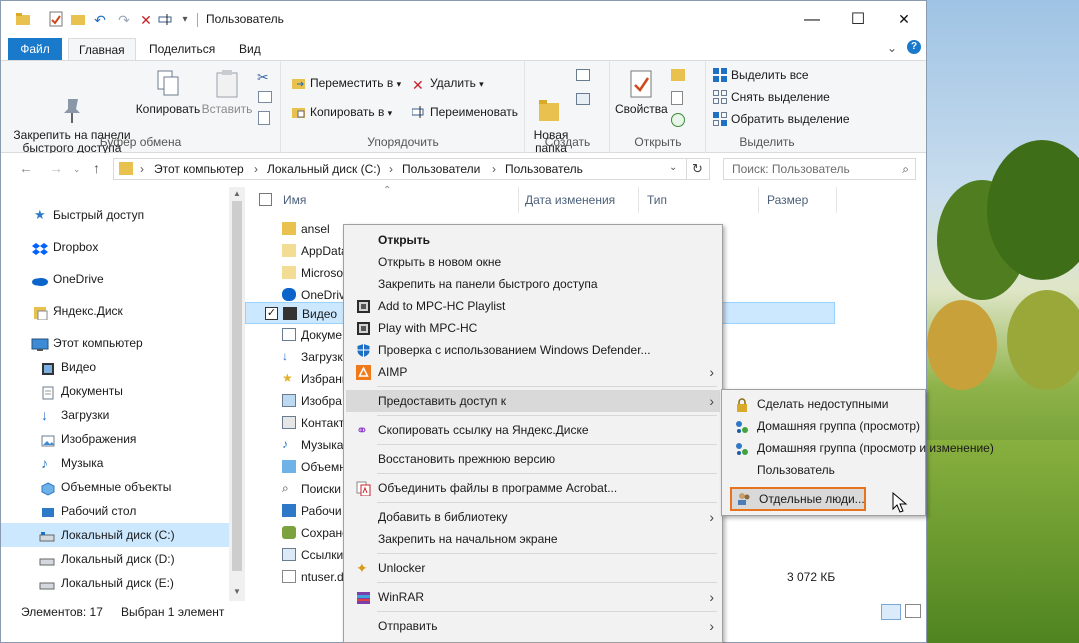 This screenshot has height=643, width=1079. What do you see at coordinates (657, 200) in the screenshot?
I see `column-type: Тип` at bounding box center [657, 200].